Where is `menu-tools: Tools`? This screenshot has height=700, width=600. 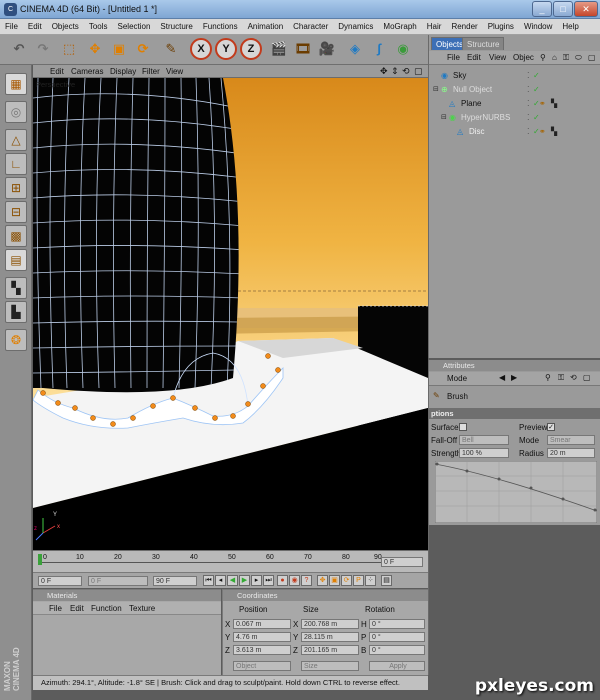
menu-tools: Tools is located at coordinates (98, 27).